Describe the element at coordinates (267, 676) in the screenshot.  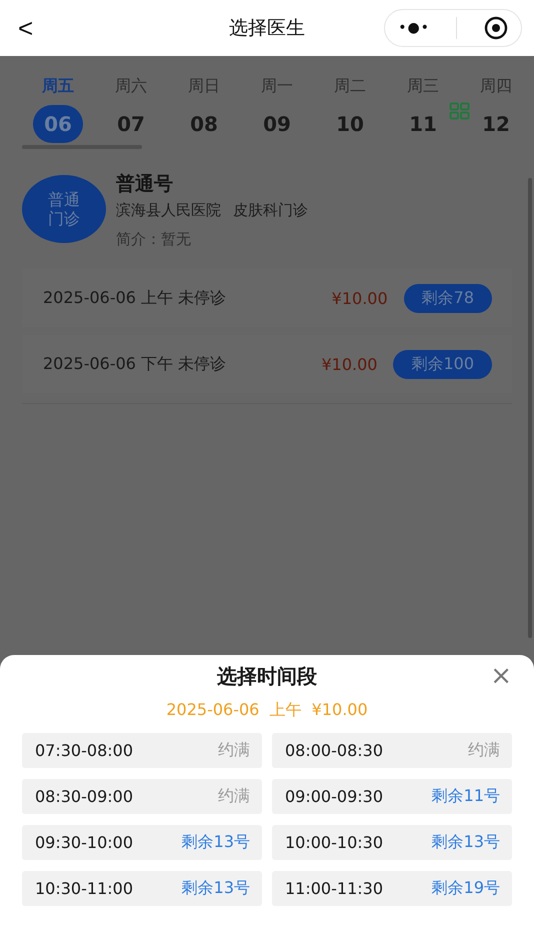
I see `sheet-title: 选择时间段` at that location.